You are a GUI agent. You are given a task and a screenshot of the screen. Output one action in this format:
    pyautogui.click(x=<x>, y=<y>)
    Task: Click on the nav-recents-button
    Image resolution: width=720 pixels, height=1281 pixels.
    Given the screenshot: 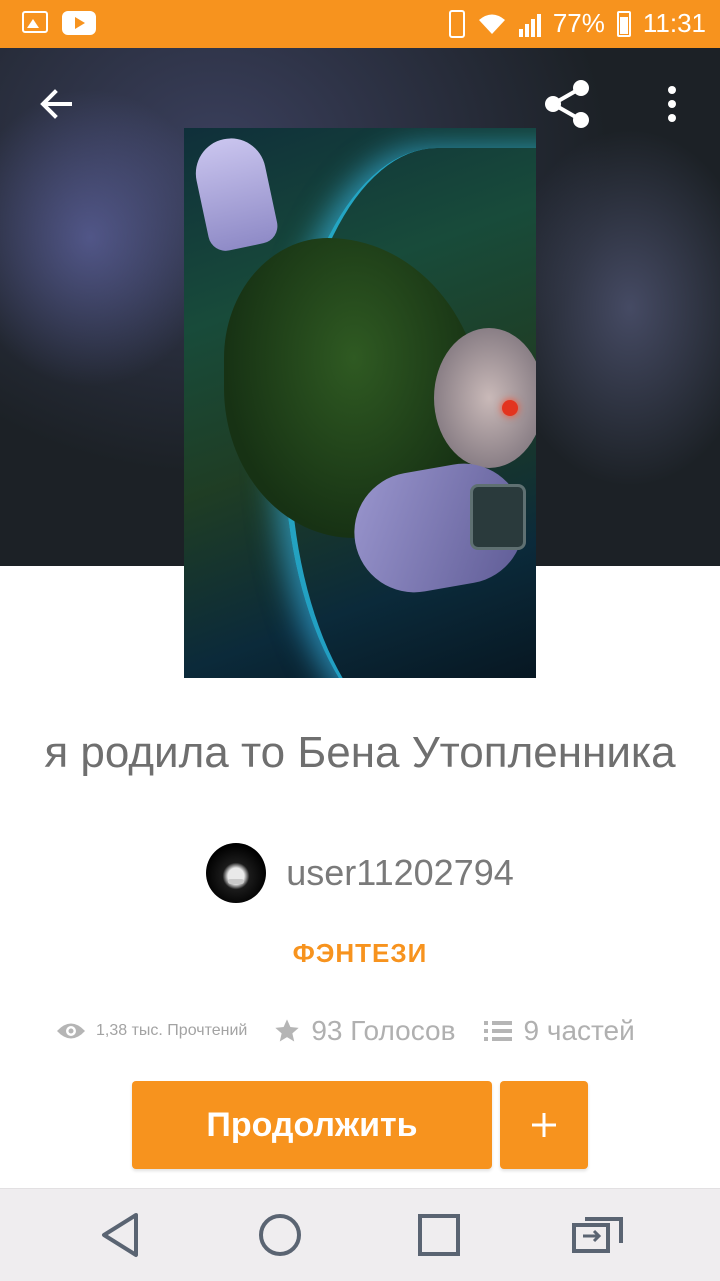 What is the action you would take?
    pyautogui.click(x=439, y=1235)
    